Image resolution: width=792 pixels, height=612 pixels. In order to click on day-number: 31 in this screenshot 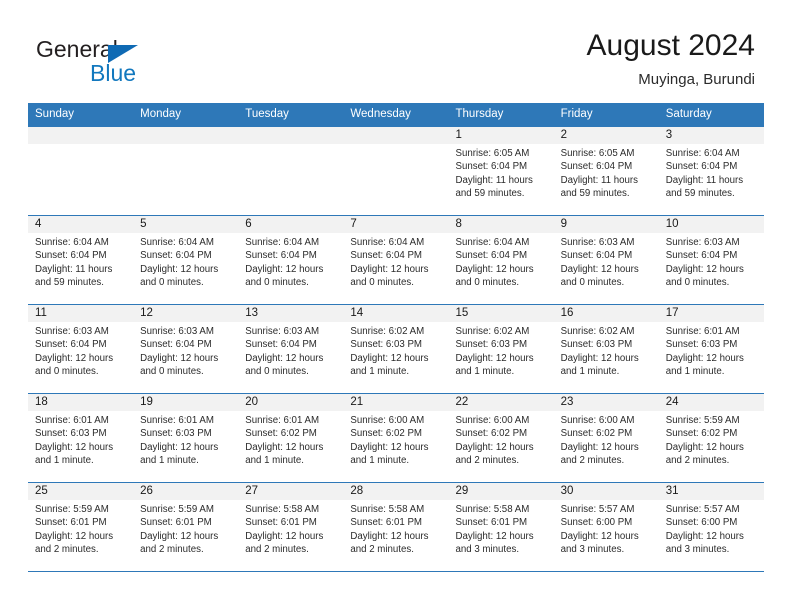, I will do `click(711, 491)`.